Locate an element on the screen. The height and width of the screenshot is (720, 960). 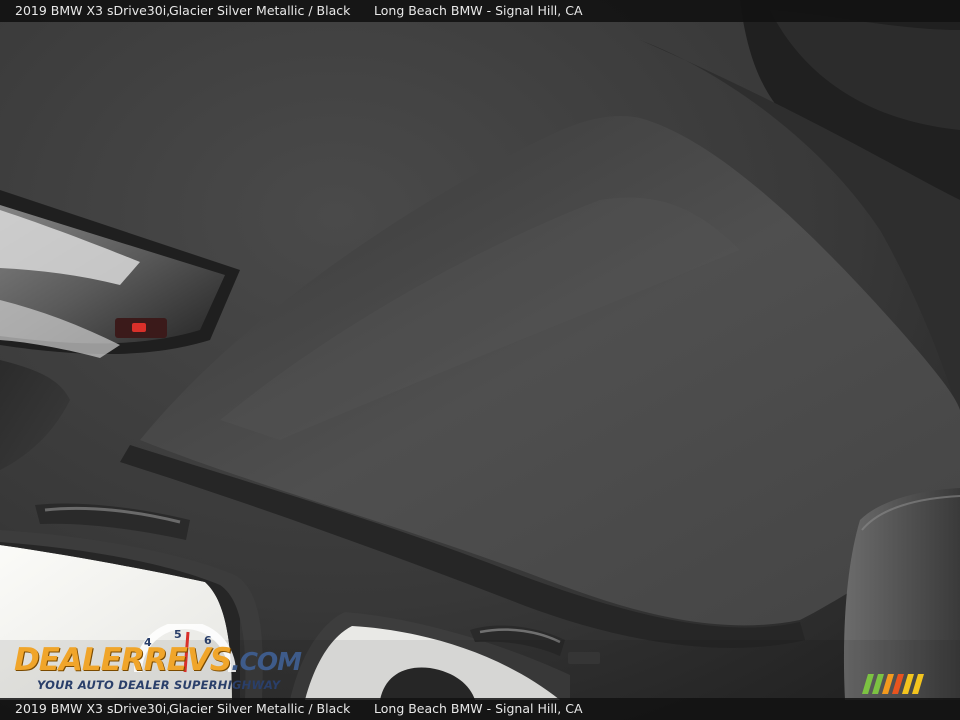
caption-model-bottom: 2019 BMW X3 sDrive30i, is located at coordinates (93, 708).